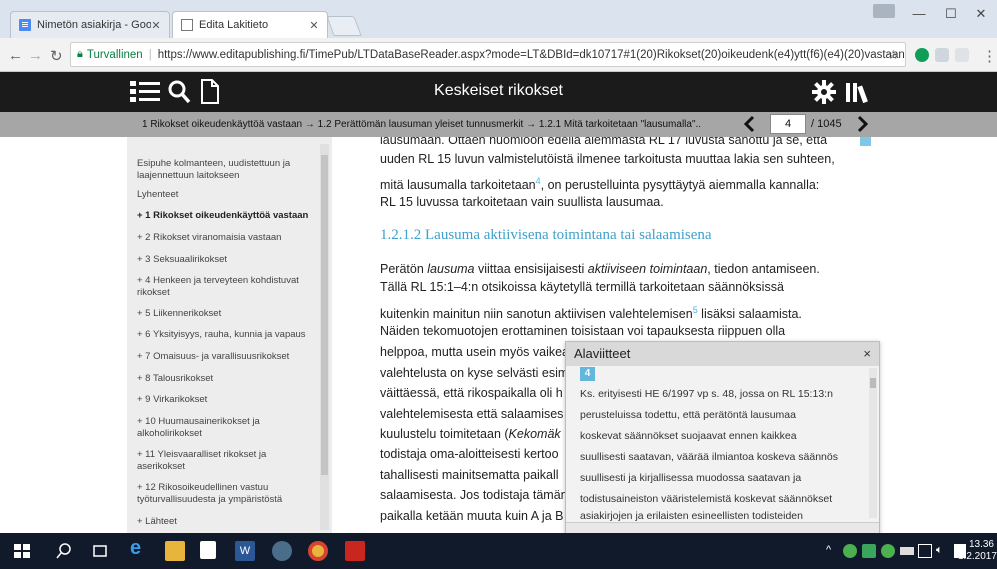  What do you see at coordinates (981, 14) in the screenshot?
I see `close-window-icon: ✕` at bounding box center [981, 14].